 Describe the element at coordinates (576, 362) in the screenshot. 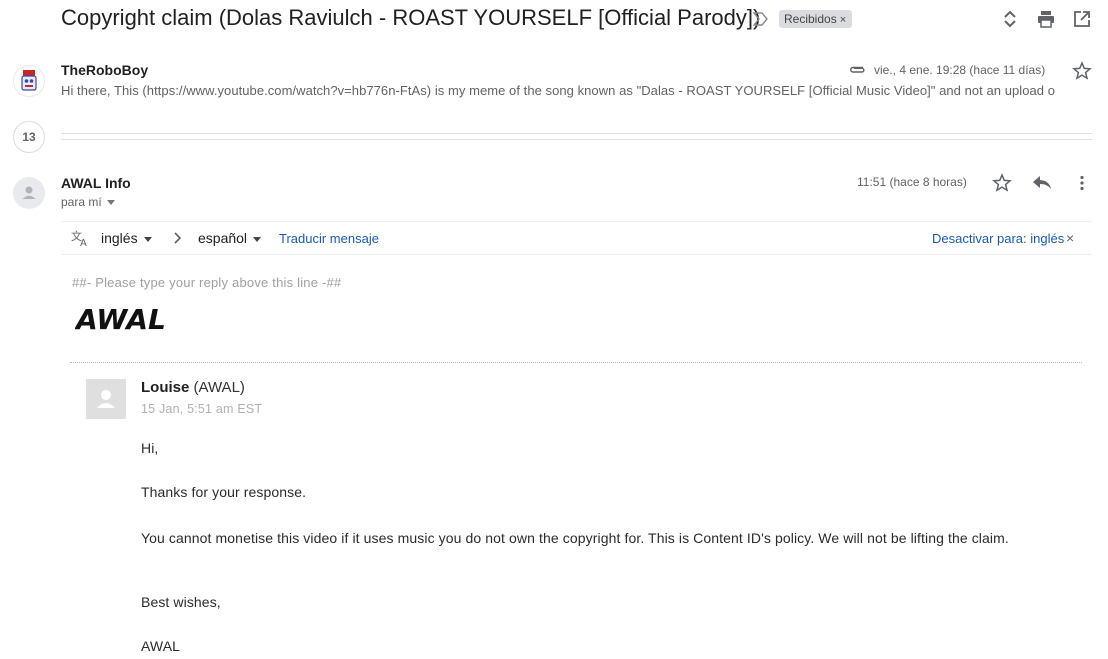

I see `dotted-divider` at that location.